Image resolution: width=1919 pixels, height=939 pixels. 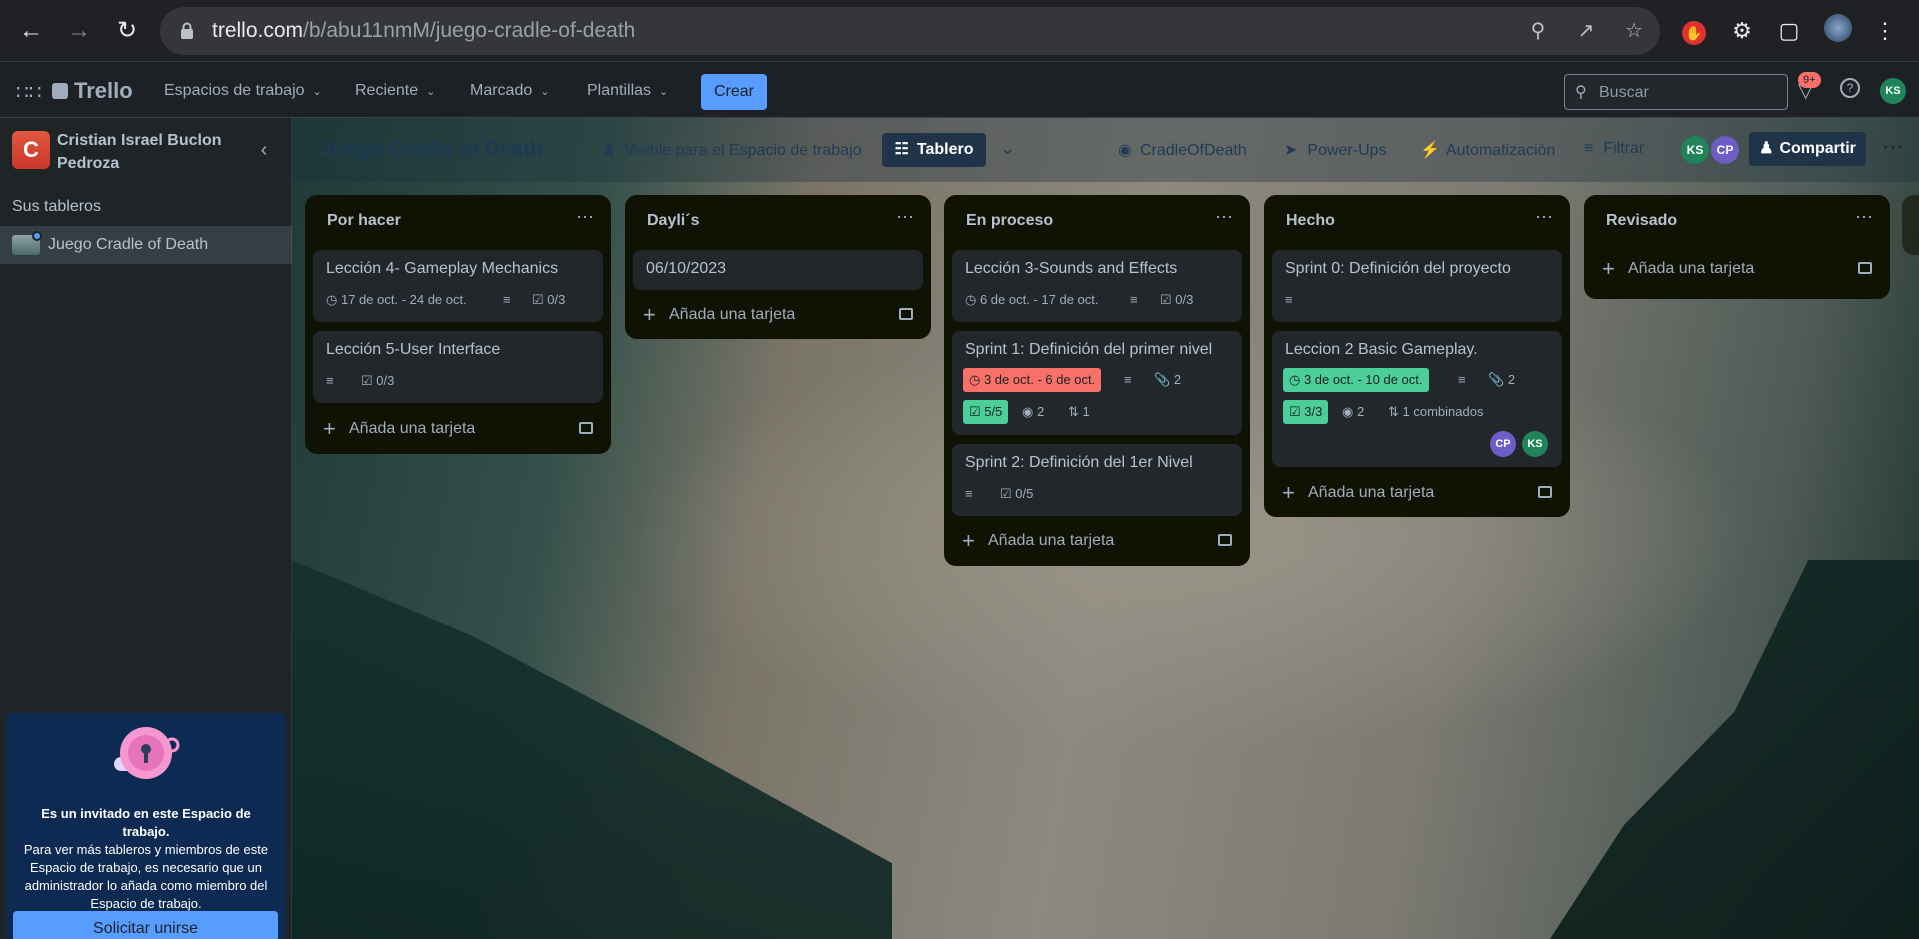 What do you see at coordinates (1885, 31) in the screenshot?
I see `browser-menu-icon: ⋮` at bounding box center [1885, 31].